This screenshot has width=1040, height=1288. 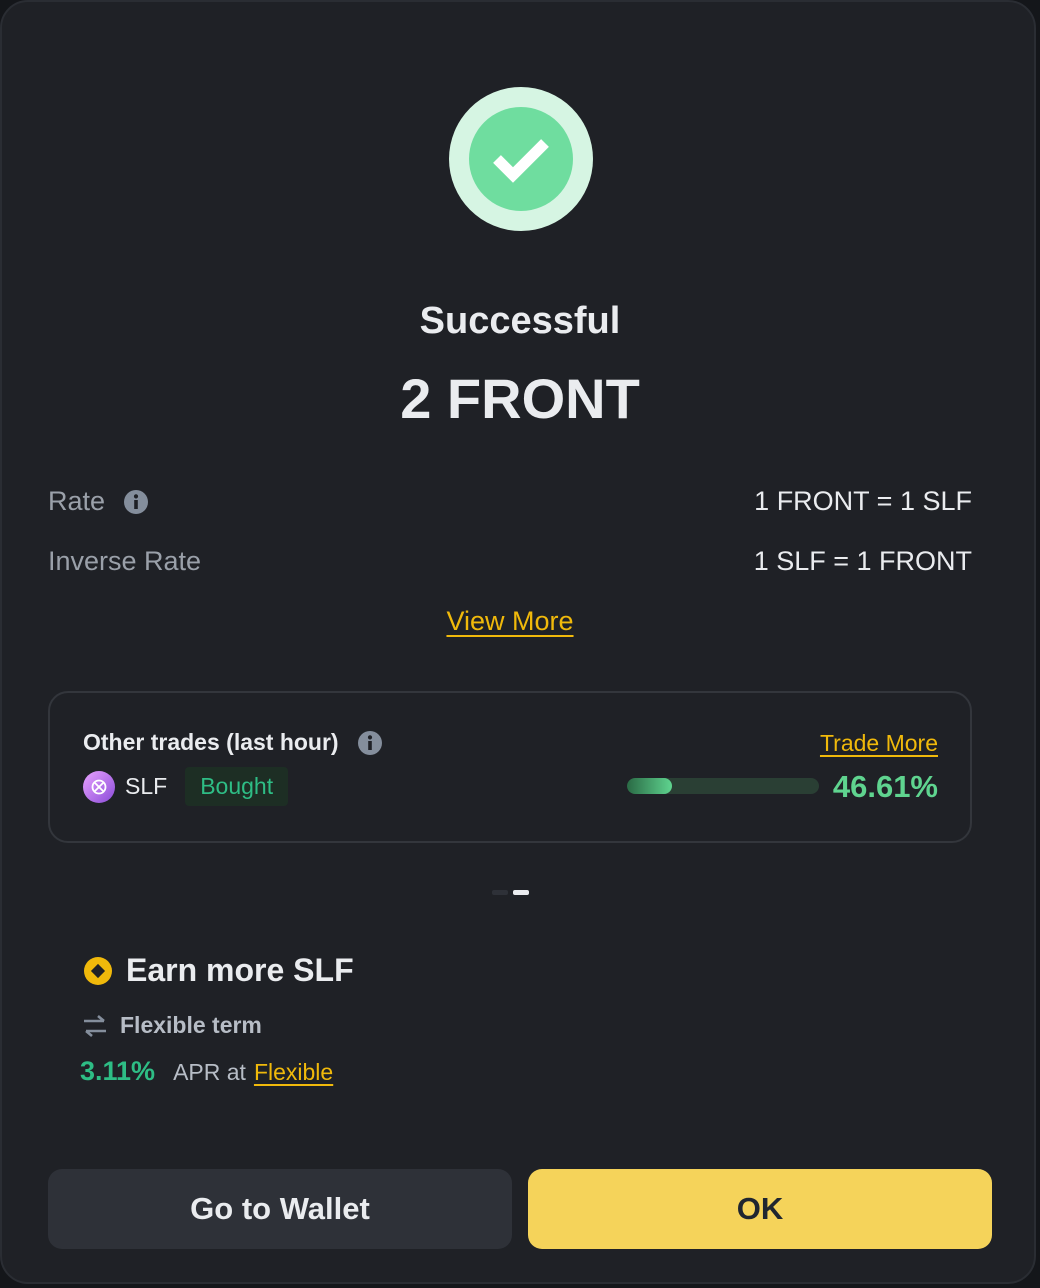 I want to click on flexible-link: Flexible, so click(x=293, y=1072).